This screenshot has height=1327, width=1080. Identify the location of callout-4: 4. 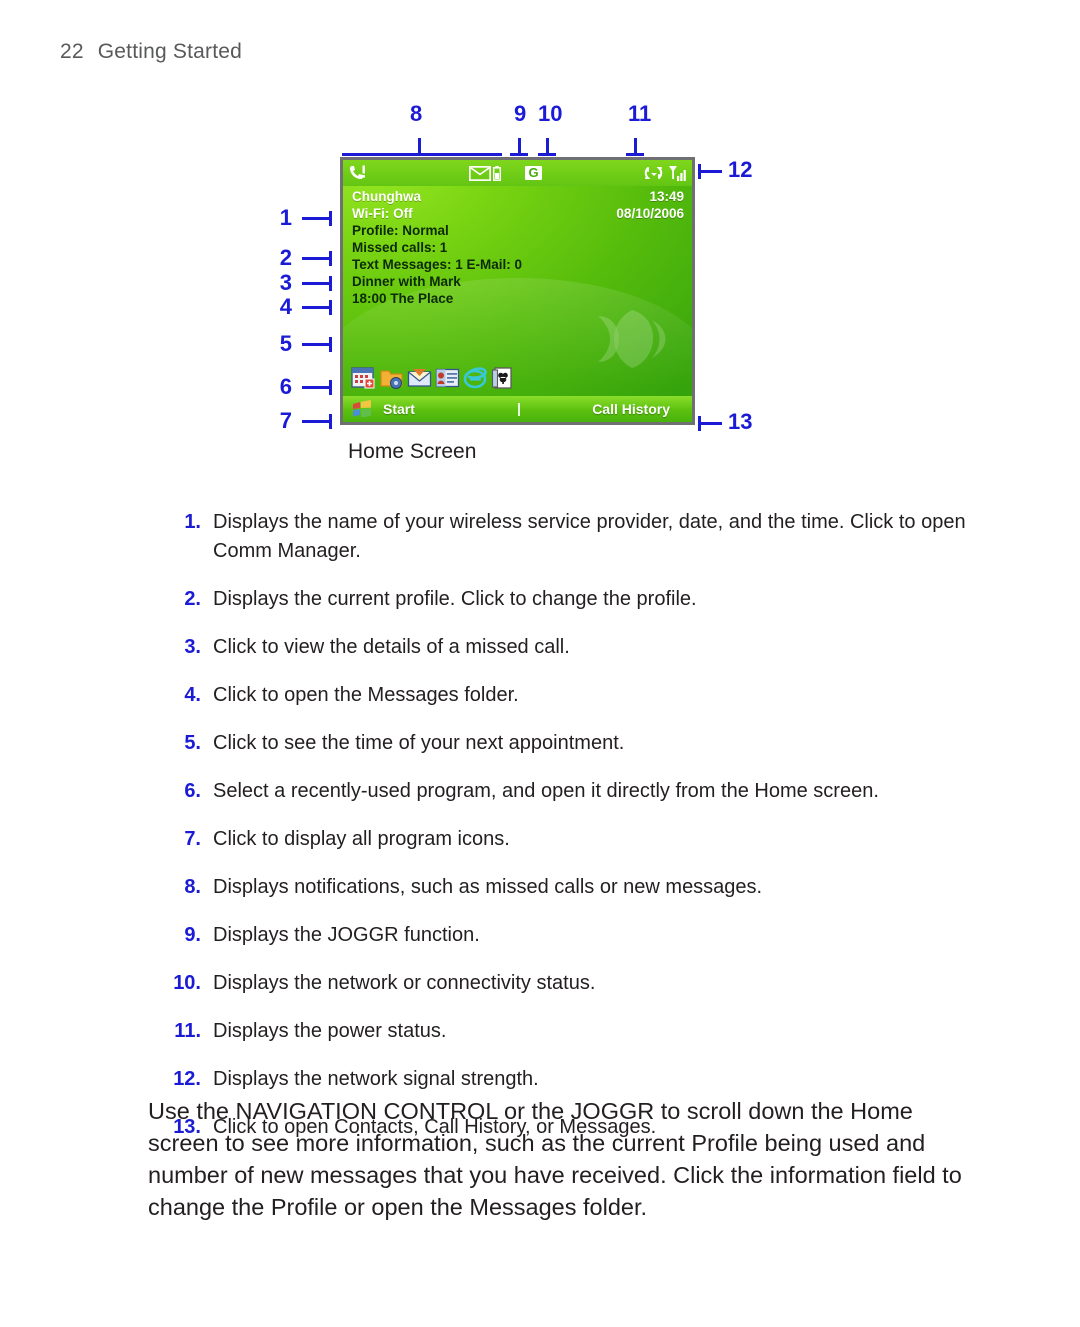
(285, 306).